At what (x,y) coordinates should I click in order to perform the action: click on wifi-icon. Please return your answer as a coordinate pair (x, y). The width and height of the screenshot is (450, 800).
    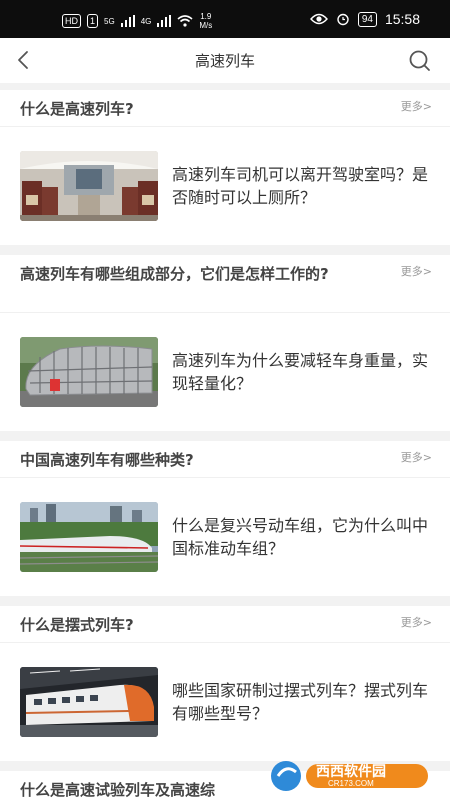
    Looking at the image, I should click on (185, 21).